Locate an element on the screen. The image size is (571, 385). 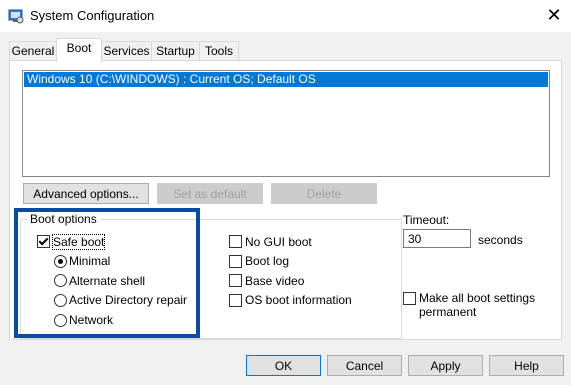
tab-boot: Boot is located at coordinates (79, 50).